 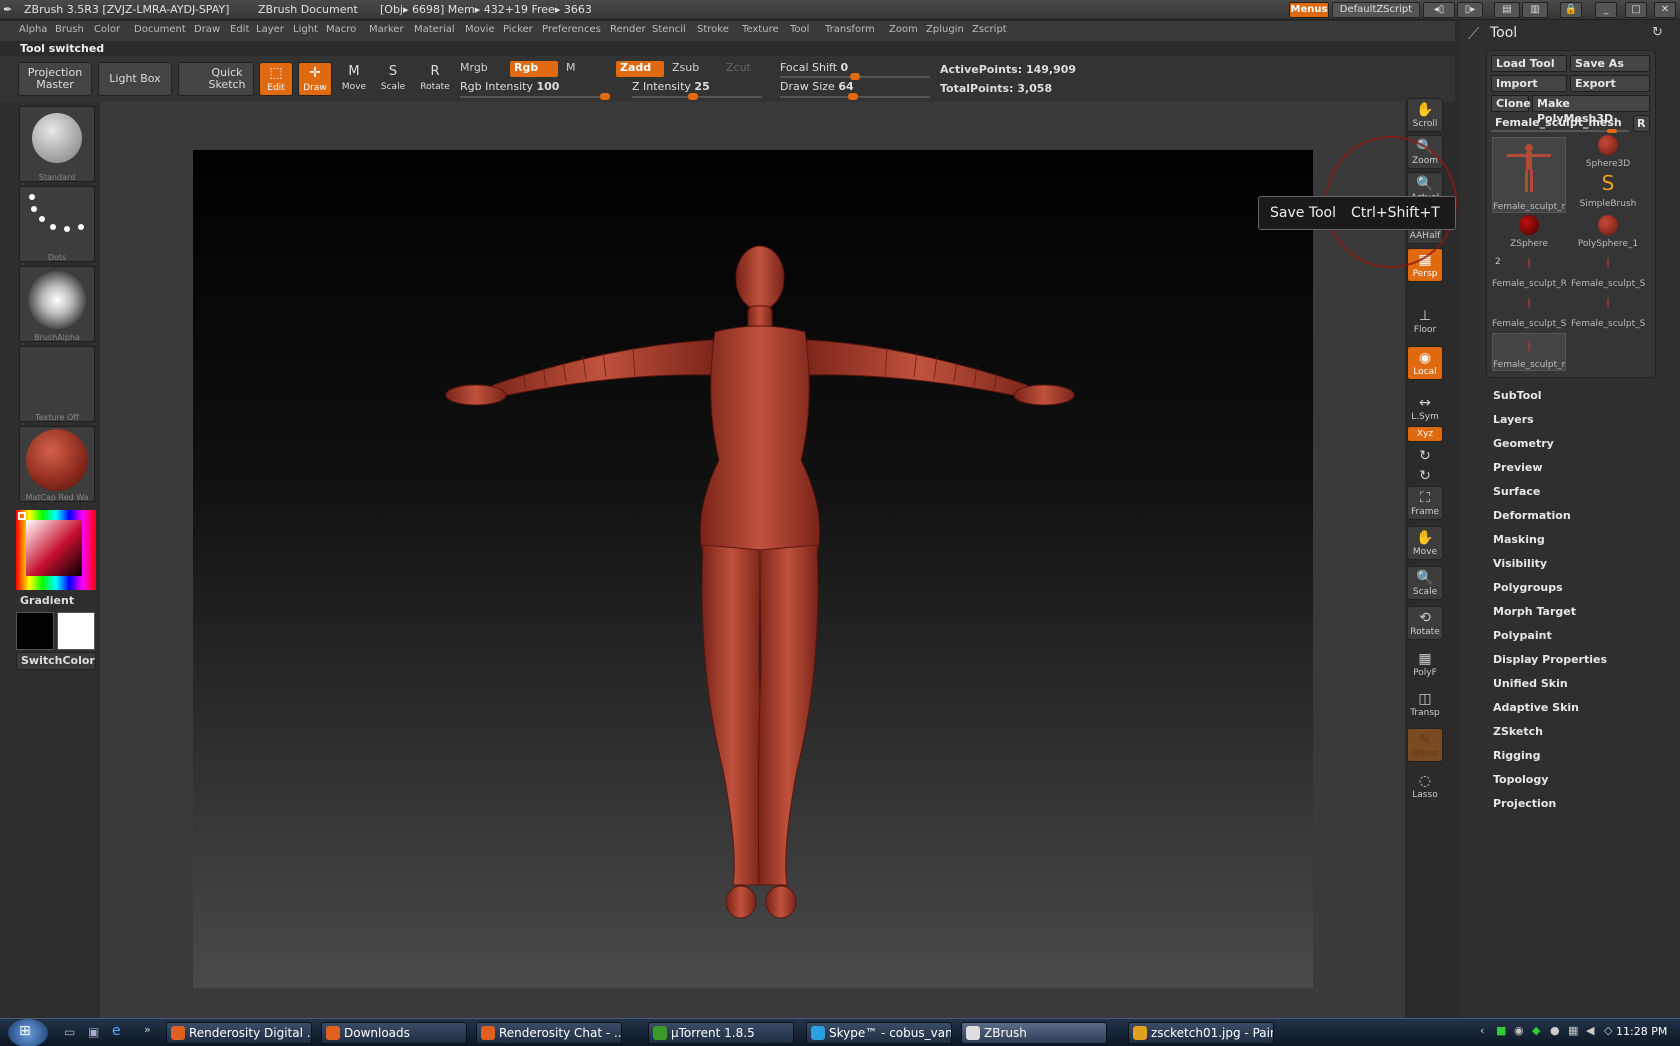 I want to click on ghost-button: ✎ Ghost, so click(x=1425, y=745).